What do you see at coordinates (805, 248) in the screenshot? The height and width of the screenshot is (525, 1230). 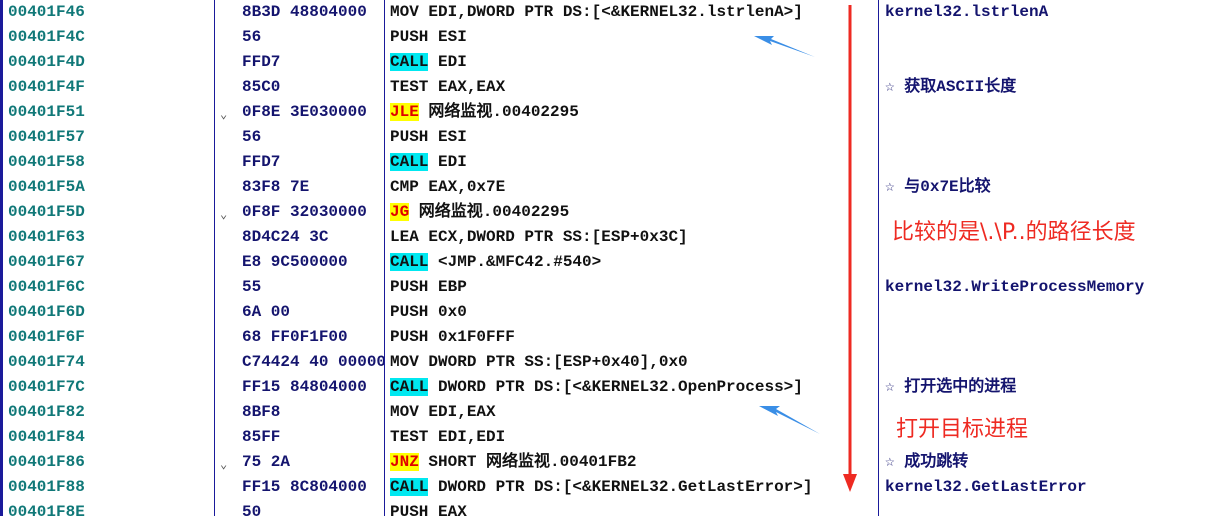 I see `annotation-arrows` at bounding box center [805, 248].